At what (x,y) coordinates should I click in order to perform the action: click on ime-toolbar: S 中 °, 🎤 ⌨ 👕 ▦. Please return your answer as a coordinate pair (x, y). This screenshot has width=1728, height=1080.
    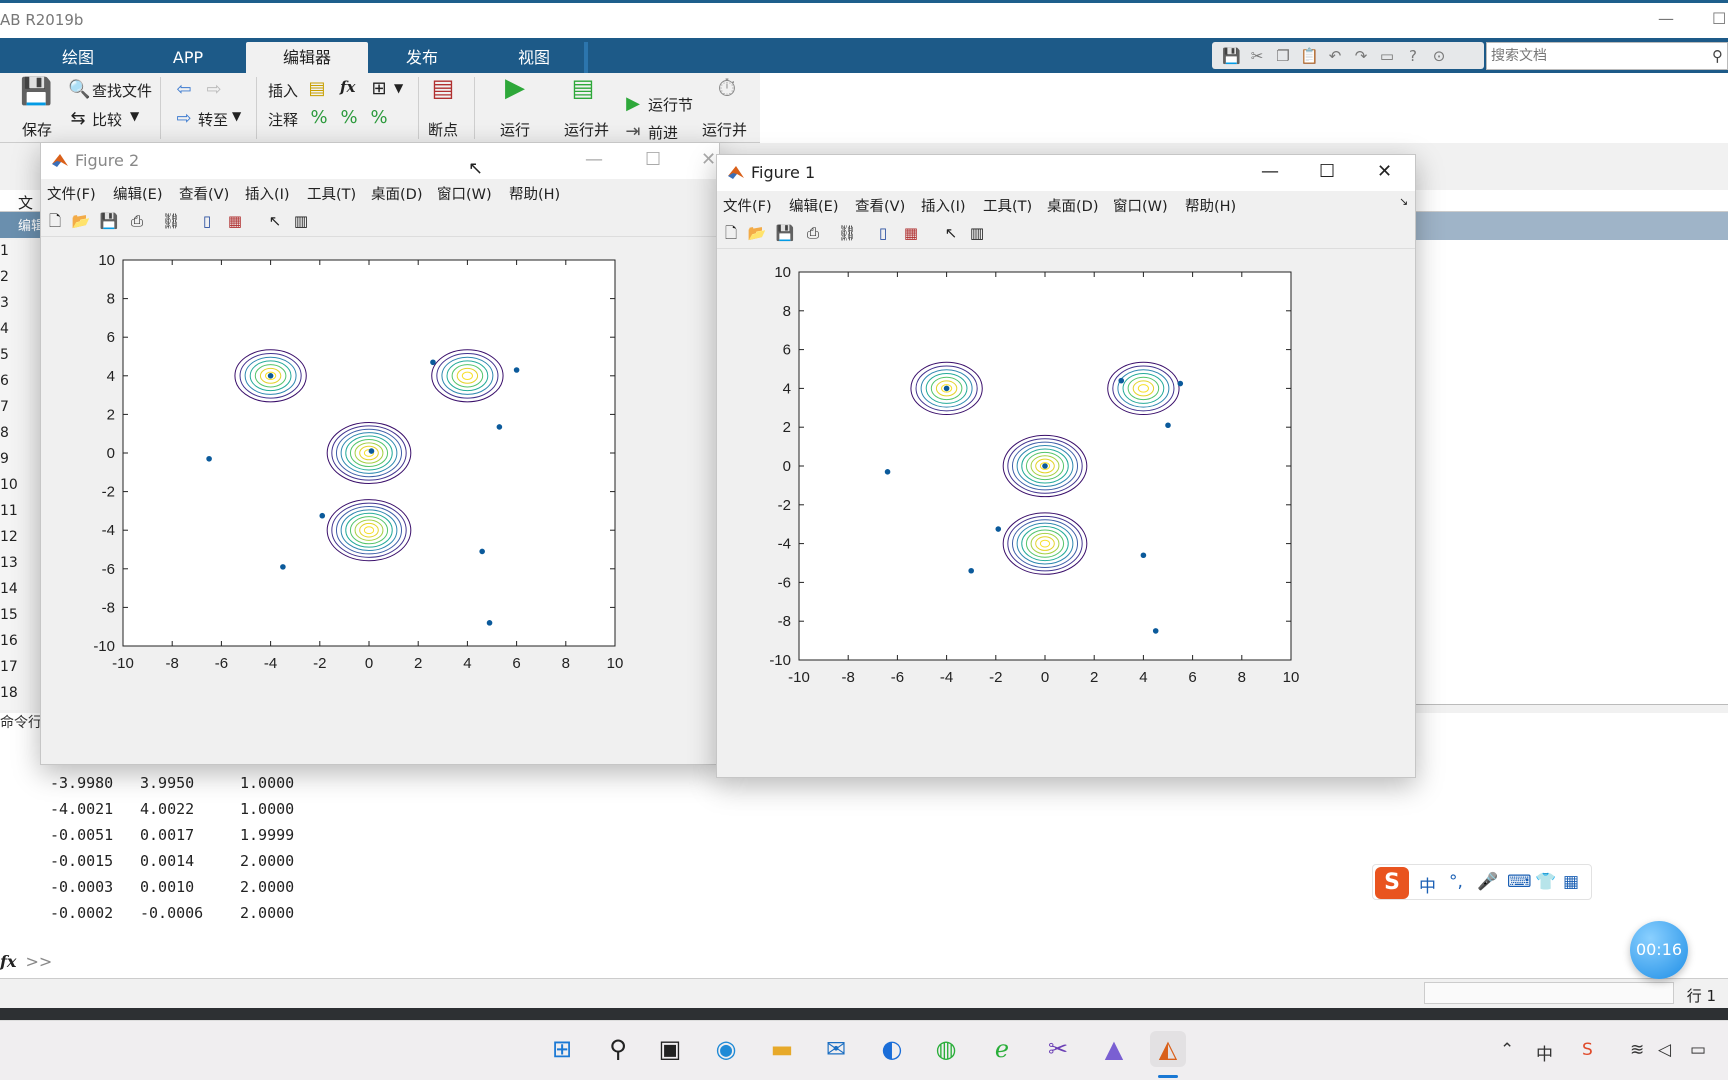
    Looking at the image, I should click on (1482, 882).